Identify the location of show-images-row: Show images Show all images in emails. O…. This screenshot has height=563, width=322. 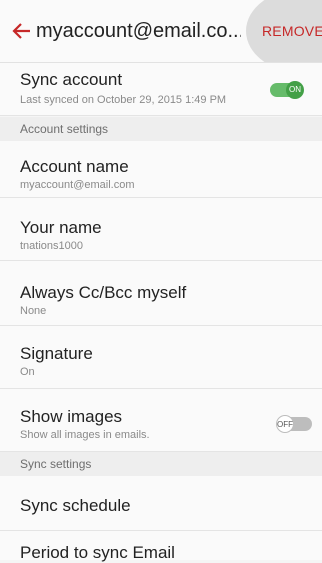
(161, 420).